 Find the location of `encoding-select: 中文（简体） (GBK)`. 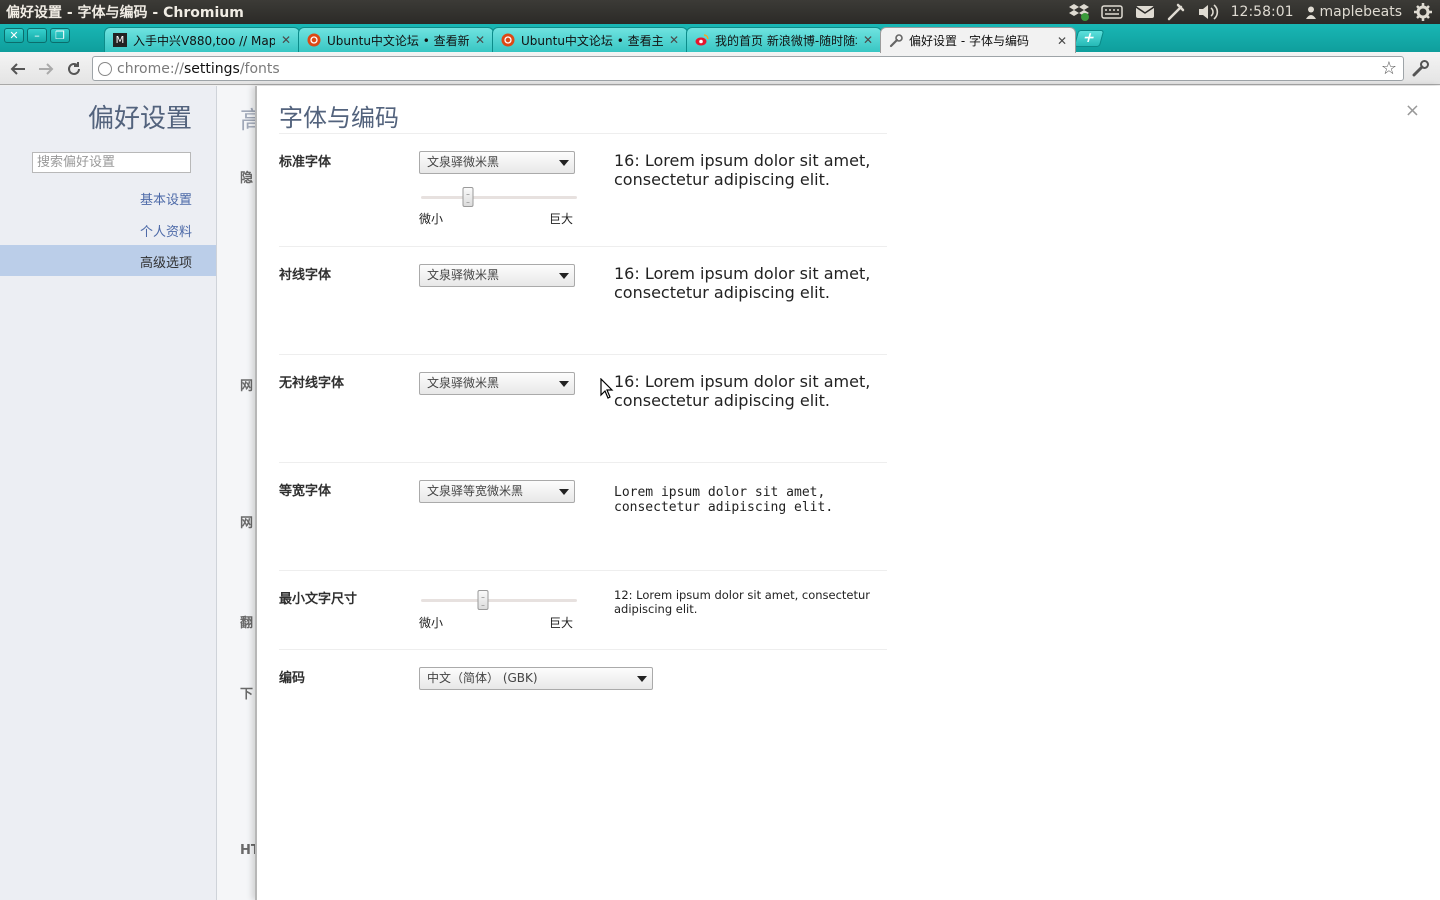

encoding-select: 中文（简体） (GBK) is located at coordinates (536, 678).